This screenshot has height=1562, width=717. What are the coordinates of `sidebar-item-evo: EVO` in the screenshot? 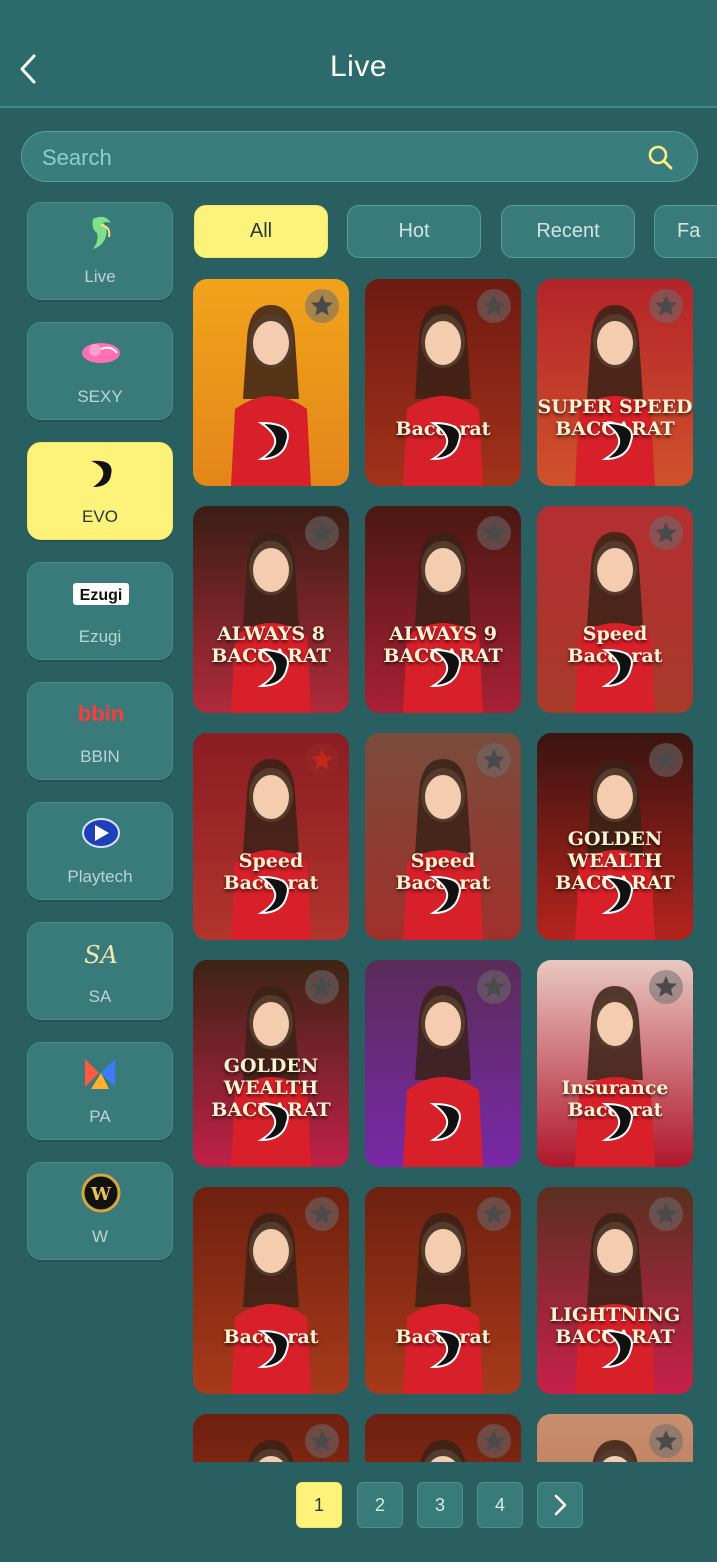 It's located at (100, 491).